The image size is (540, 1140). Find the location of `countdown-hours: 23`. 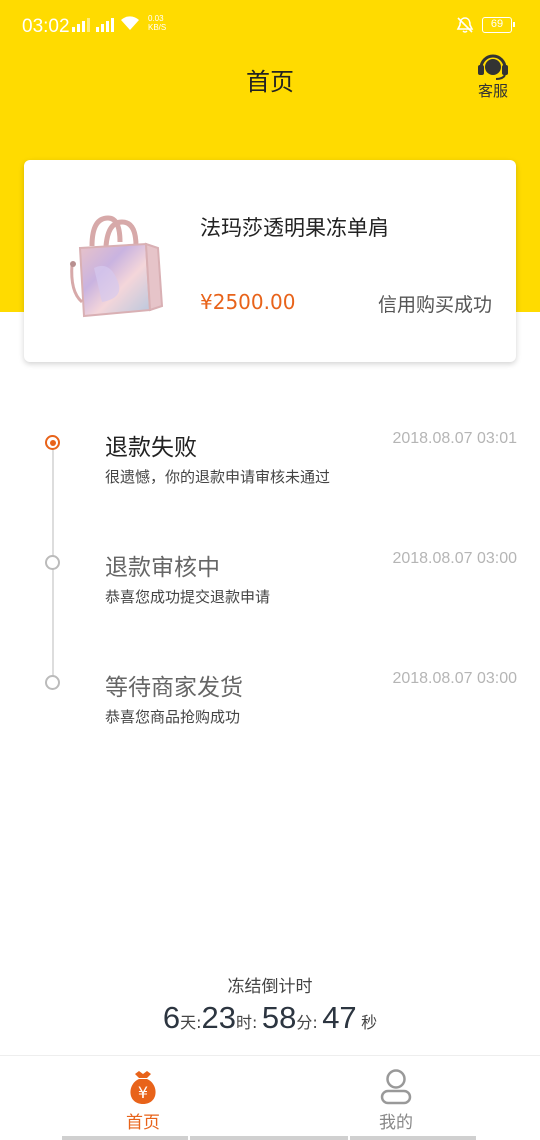

countdown-hours: 23 is located at coordinates (218, 1017).